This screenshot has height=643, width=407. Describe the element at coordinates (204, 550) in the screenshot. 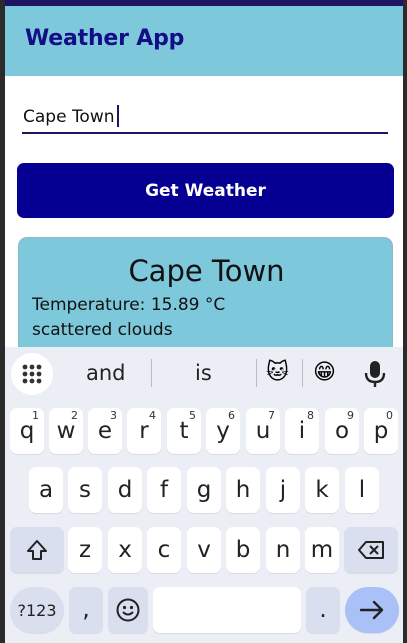

I see `key-v: v` at that location.